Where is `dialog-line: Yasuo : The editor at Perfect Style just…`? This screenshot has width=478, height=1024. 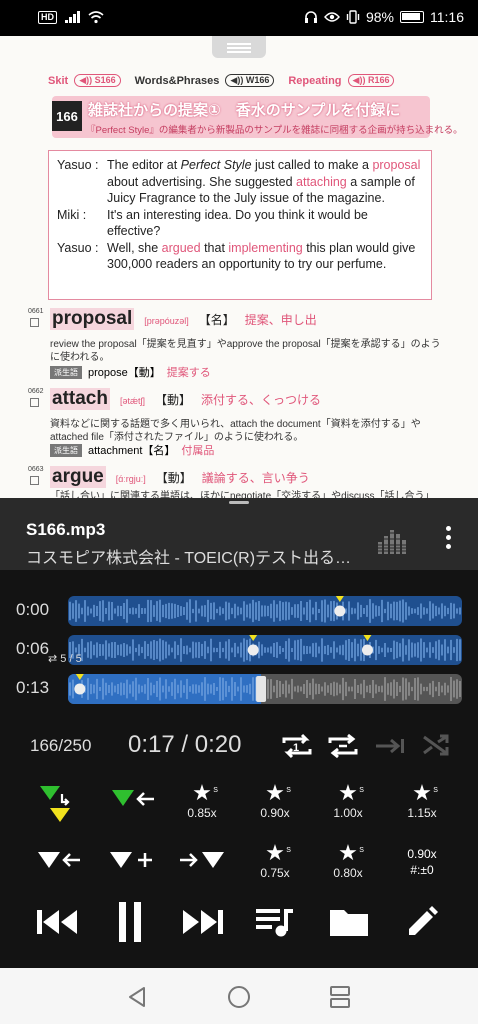 dialog-line: Yasuo : The editor at Perfect Style just… is located at coordinates (240, 182).